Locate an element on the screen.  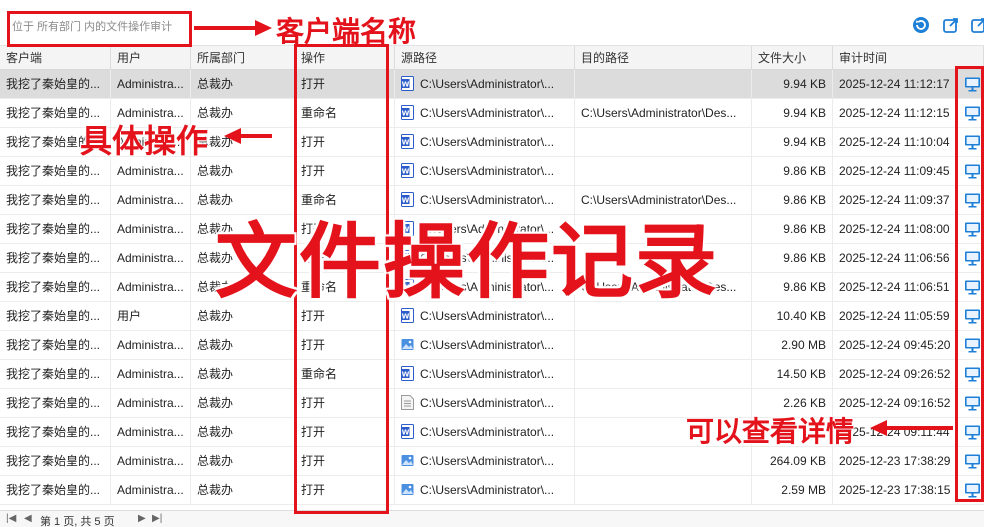
refresh-icon is located at coordinates (921, 25).